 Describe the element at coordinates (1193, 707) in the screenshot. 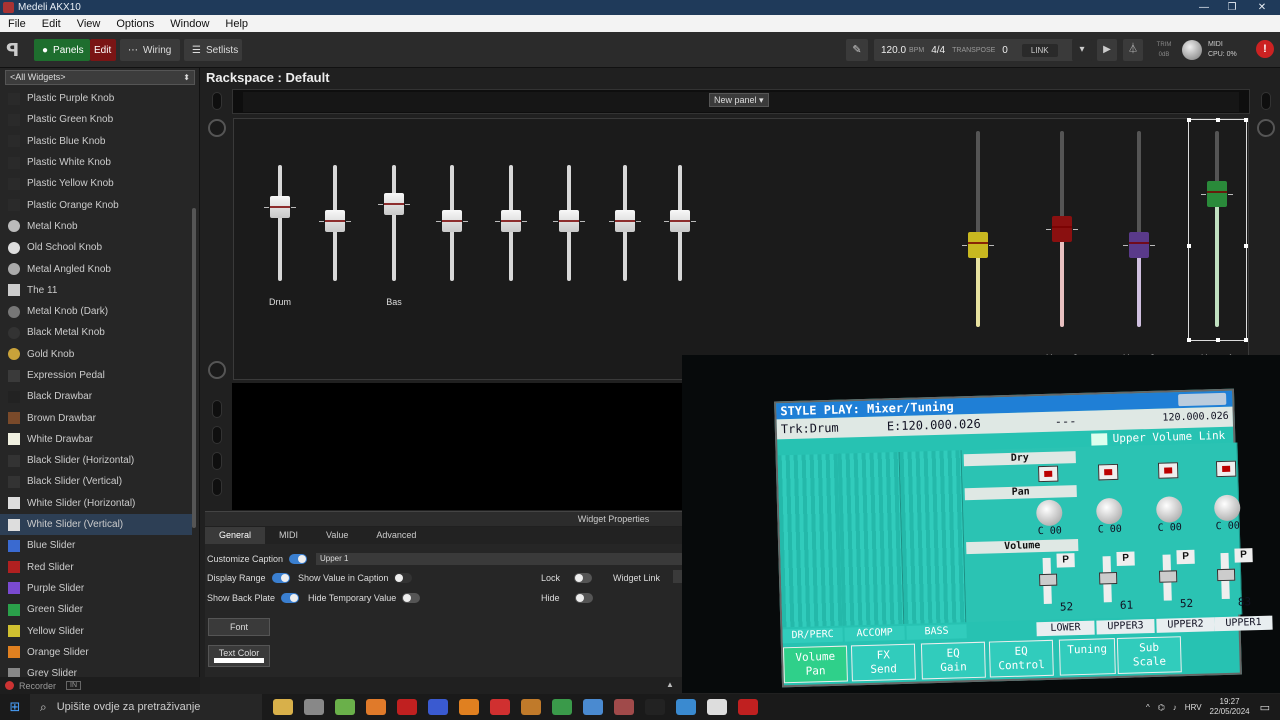

I see `language-indicator: HRV` at that location.